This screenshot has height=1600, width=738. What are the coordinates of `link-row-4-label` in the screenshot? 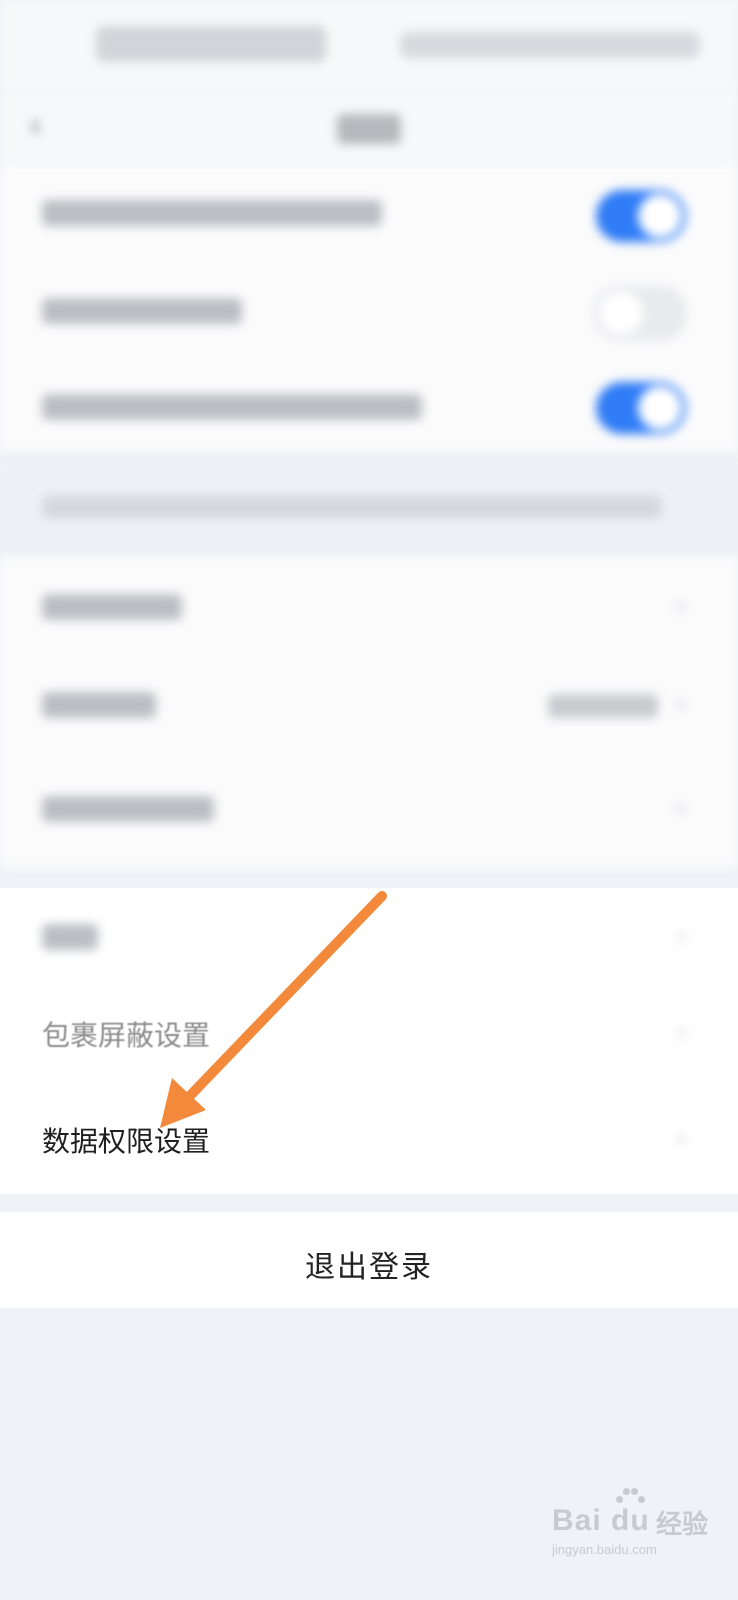 It's located at (70, 937).